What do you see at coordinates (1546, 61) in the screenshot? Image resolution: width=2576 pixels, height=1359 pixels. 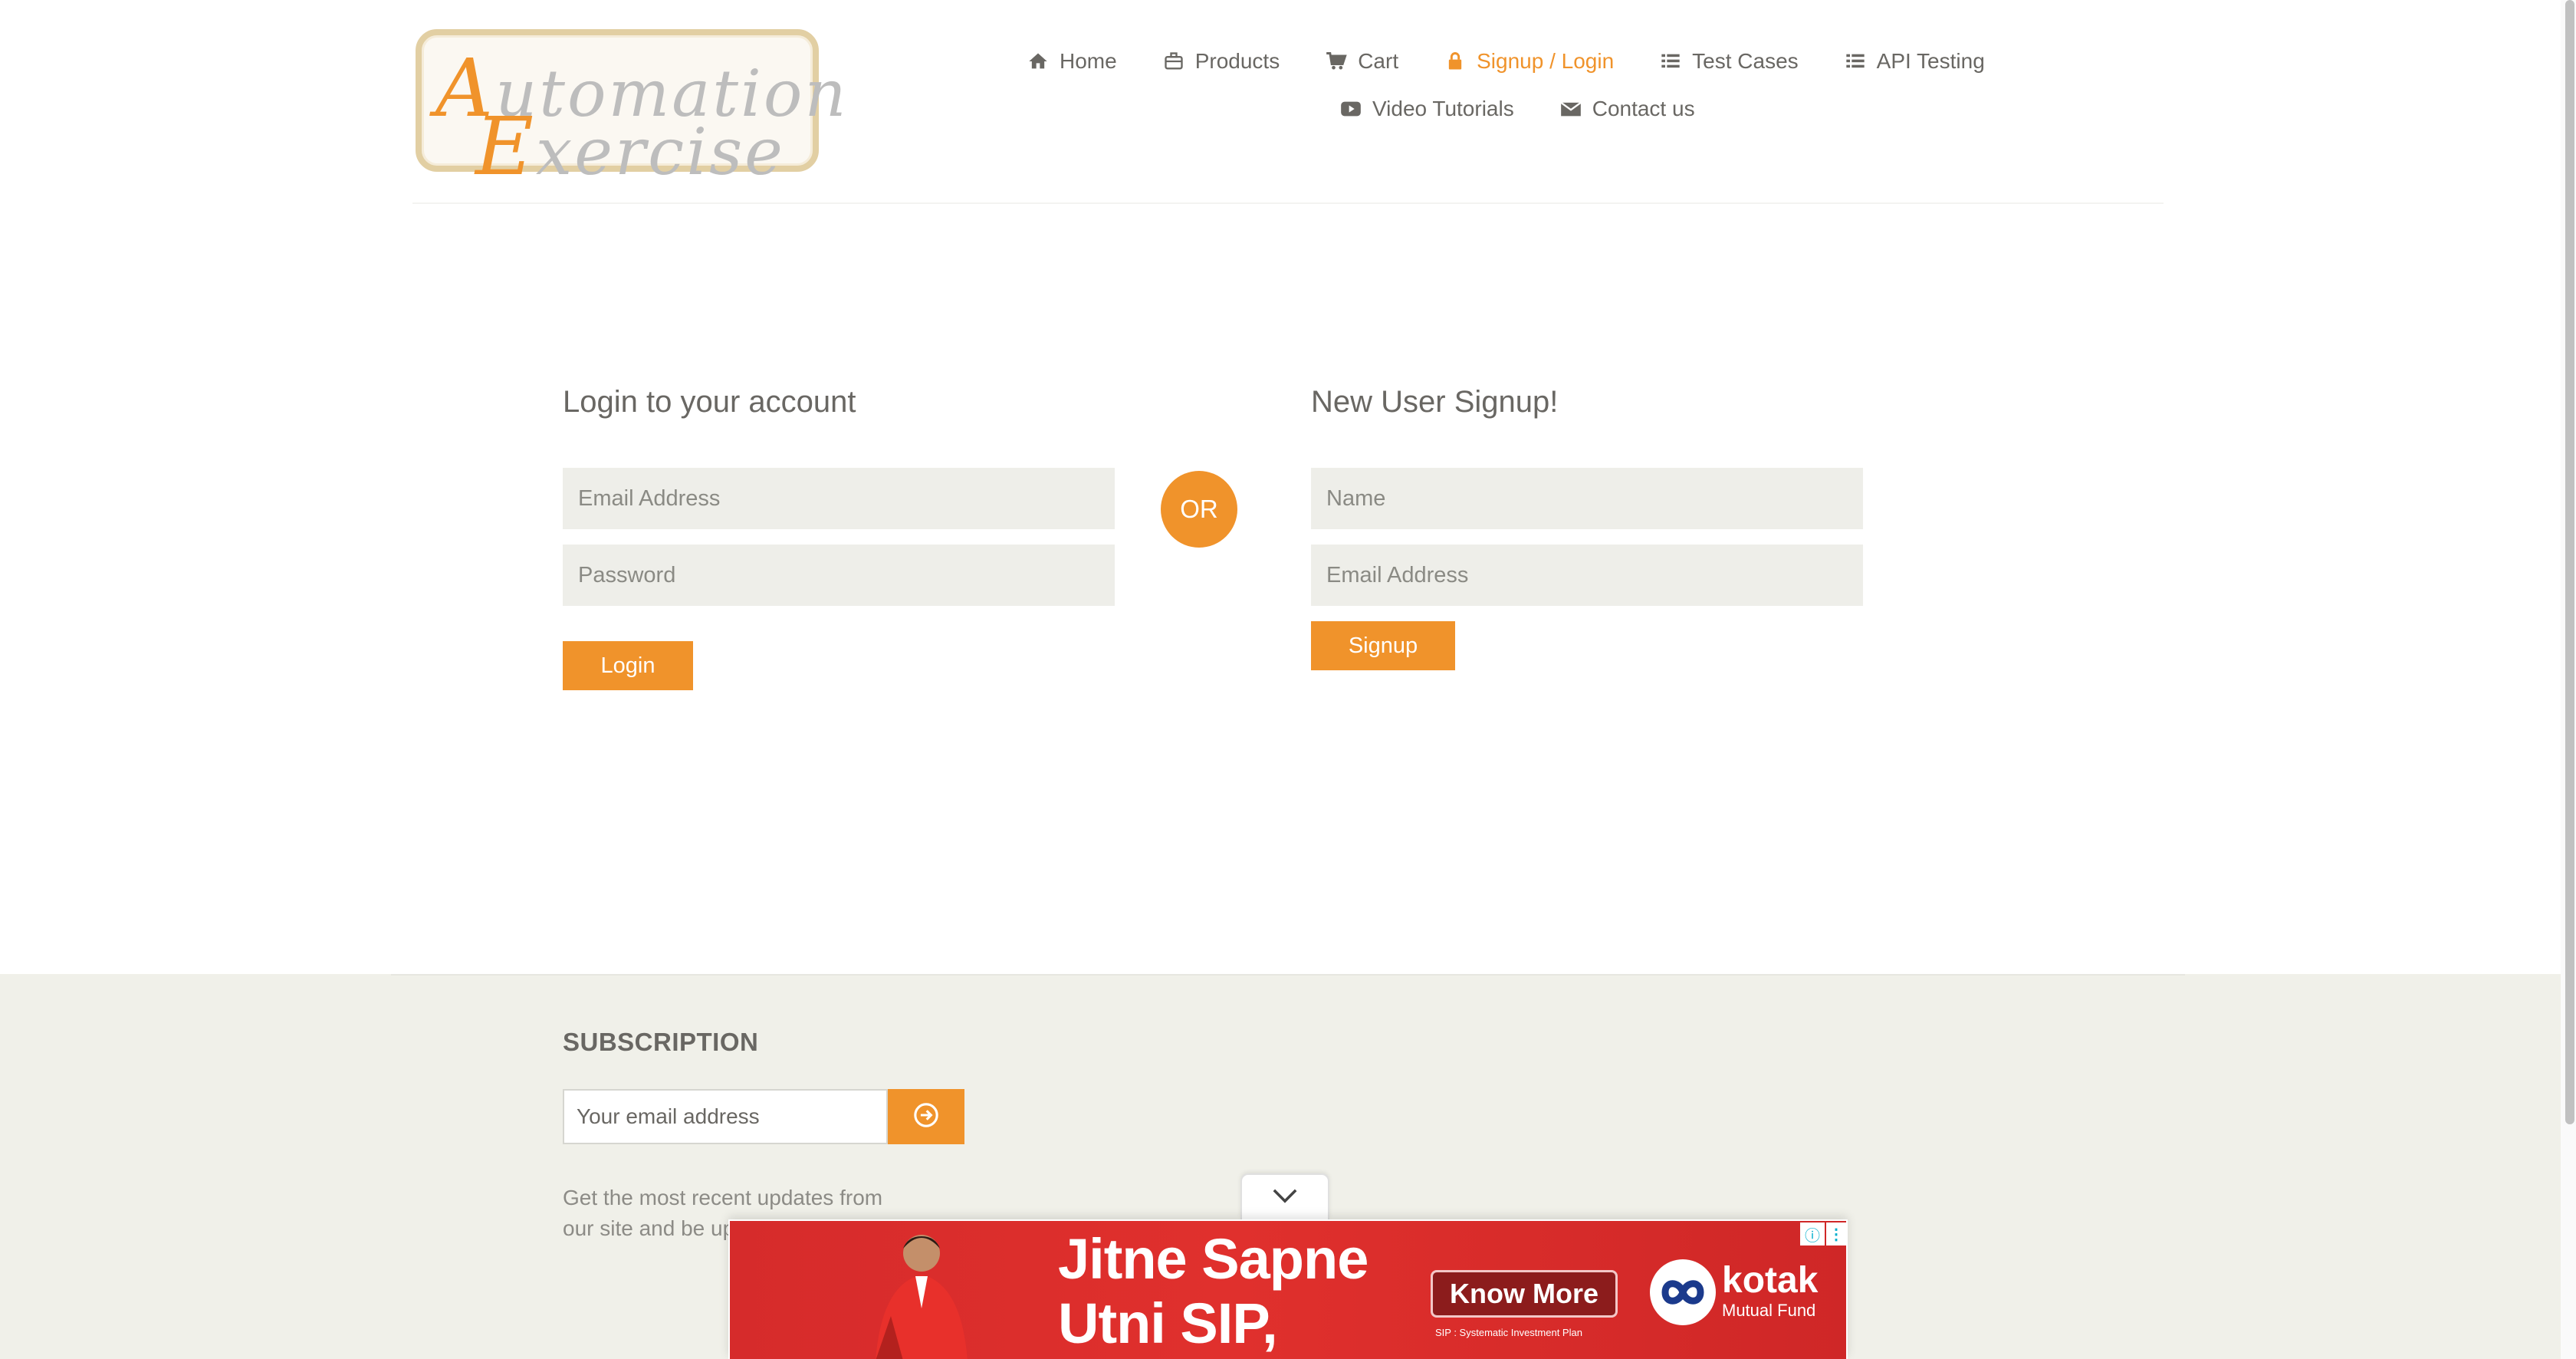 I see `nav-signup-login-label: Signup / Login` at bounding box center [1546, 61].